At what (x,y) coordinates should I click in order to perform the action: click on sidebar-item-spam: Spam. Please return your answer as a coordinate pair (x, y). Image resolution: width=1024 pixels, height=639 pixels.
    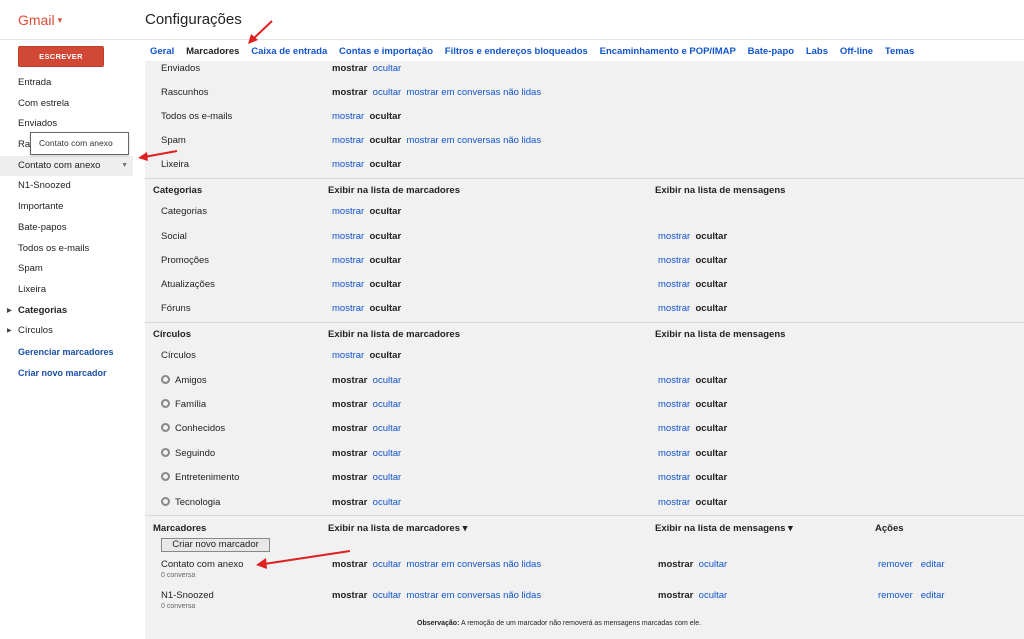
    Looking at the image, I should click on (66, 269).